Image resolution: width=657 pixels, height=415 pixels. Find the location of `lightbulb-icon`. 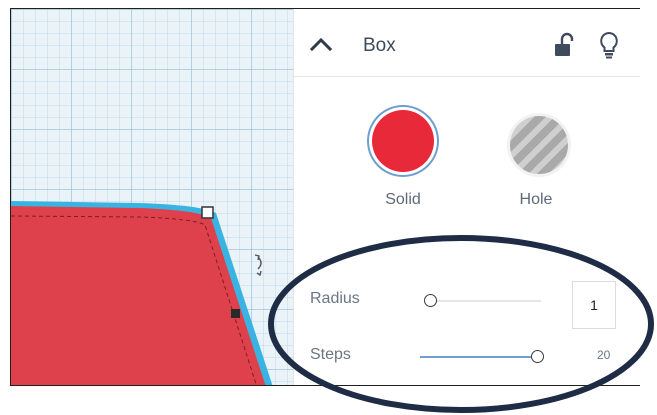

lightbulb-icon is located at coordinates (609, 45).